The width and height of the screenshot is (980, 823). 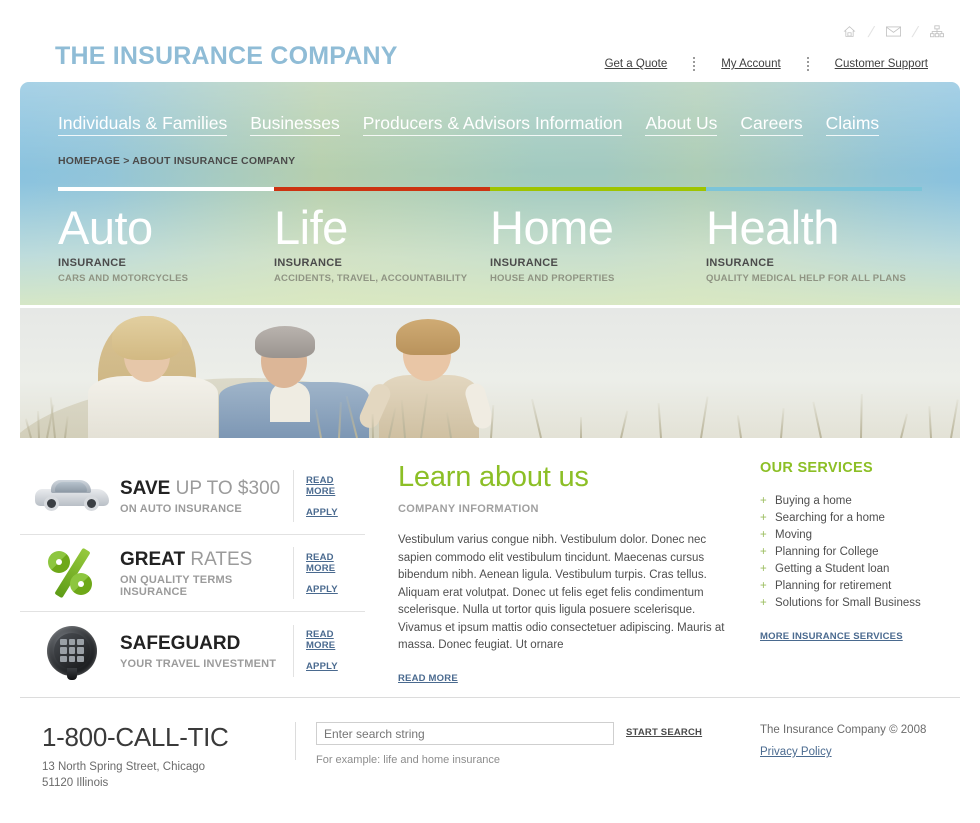 I want to click on category-color-bars, so click(x=490, y=189).